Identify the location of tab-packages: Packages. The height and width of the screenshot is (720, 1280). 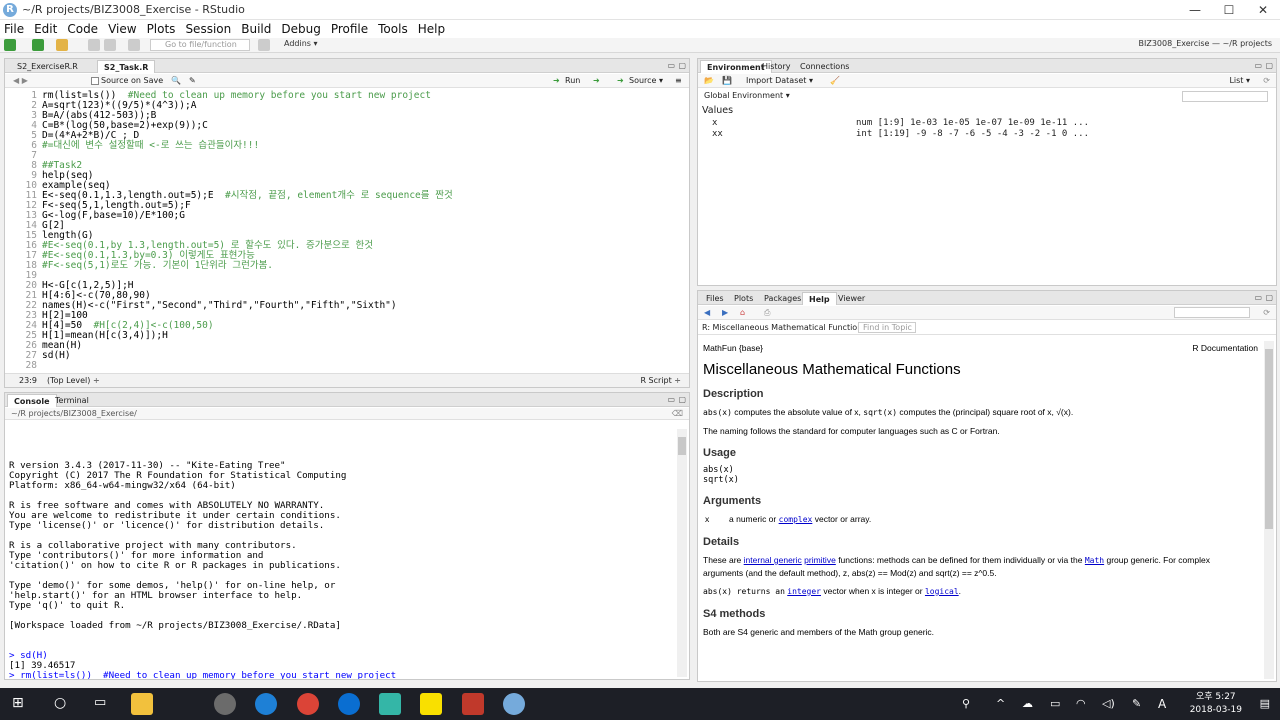
(782, 298).